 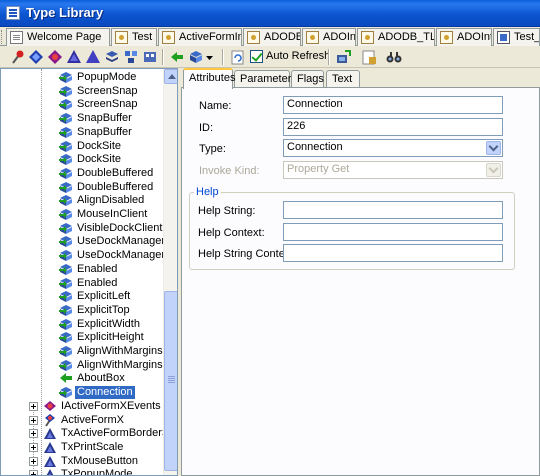 What do you see at coordinates (115, 173) in the screenshot?
I see `tree-item-label: DoubleBuffered` at bounding box center [115, 173].